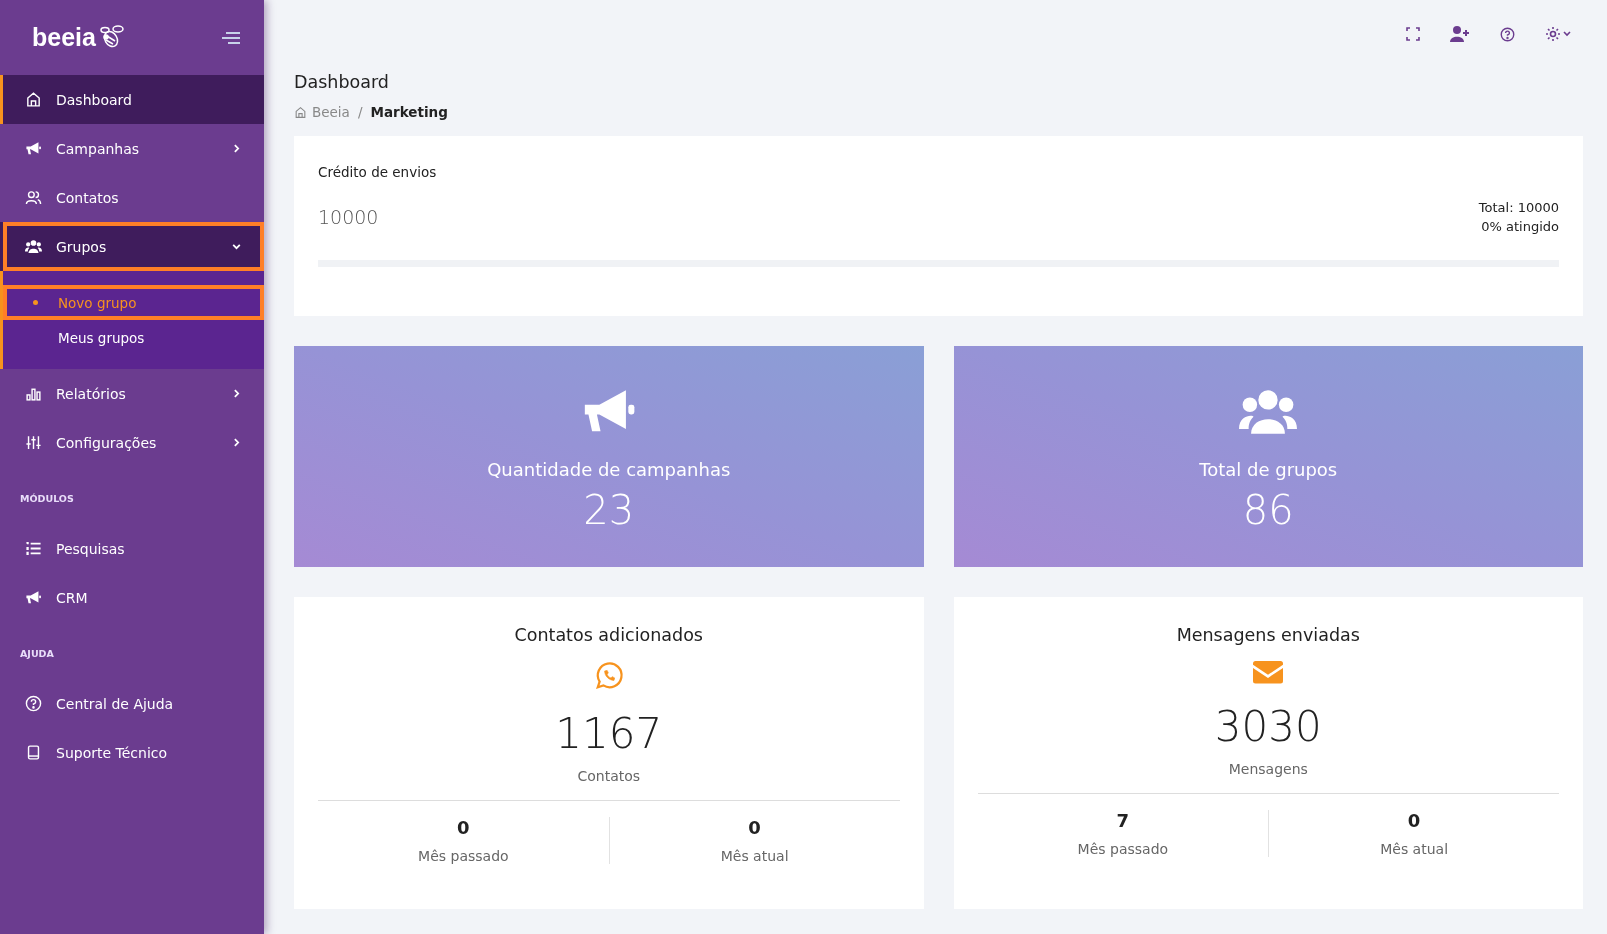 This screenshot has width=1607, height=934. I want to click on people-group-icon, so click(33, 246).